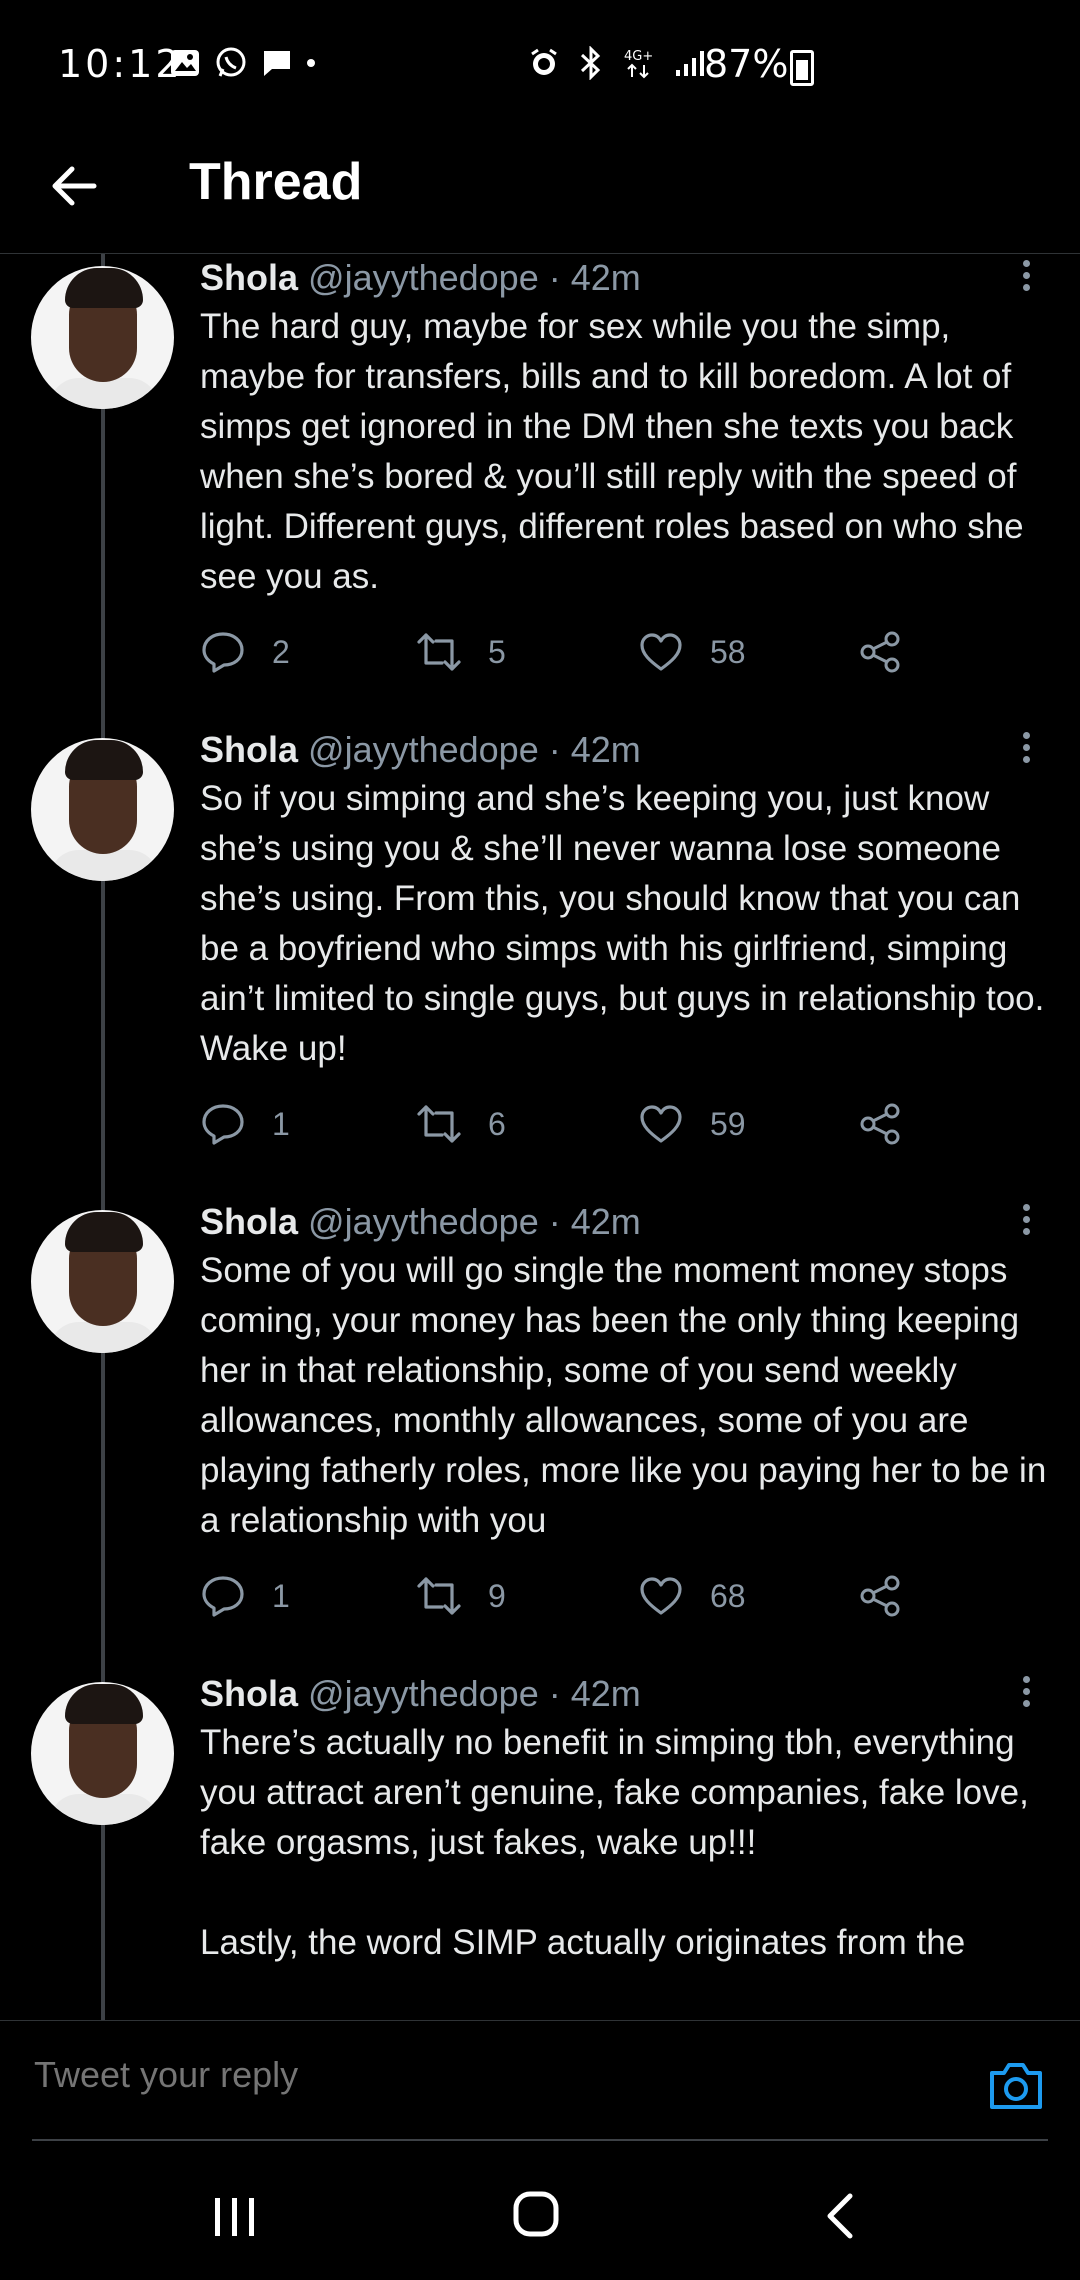  I want to click on arrow-left-icon, so click(74, 186).